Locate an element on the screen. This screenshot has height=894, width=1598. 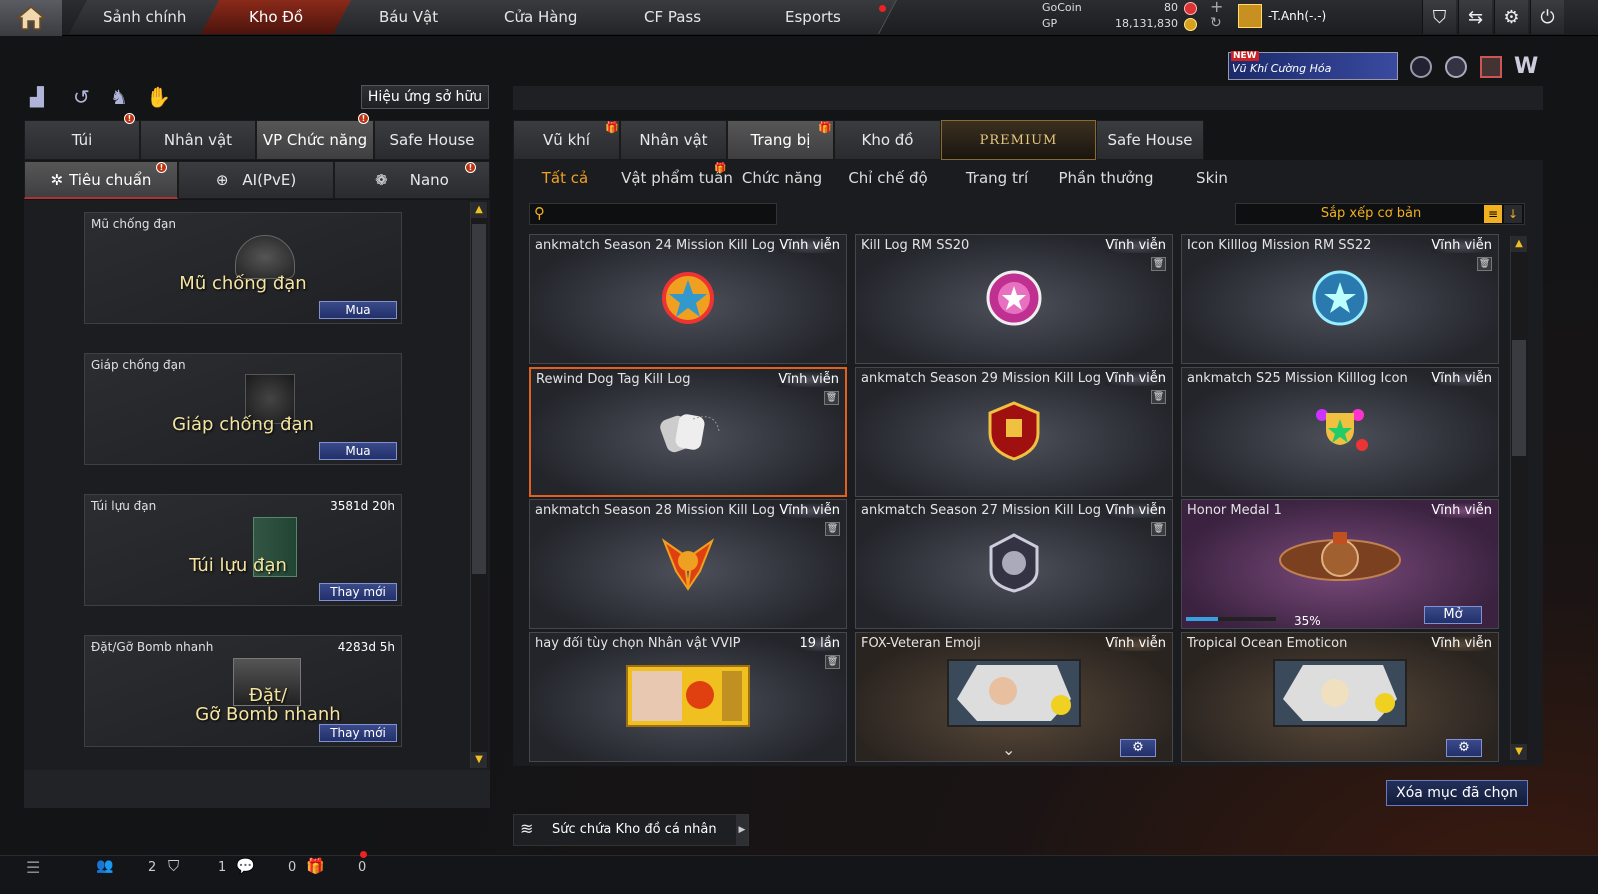
open-button: Mở is located at coordinates (1453, 615).